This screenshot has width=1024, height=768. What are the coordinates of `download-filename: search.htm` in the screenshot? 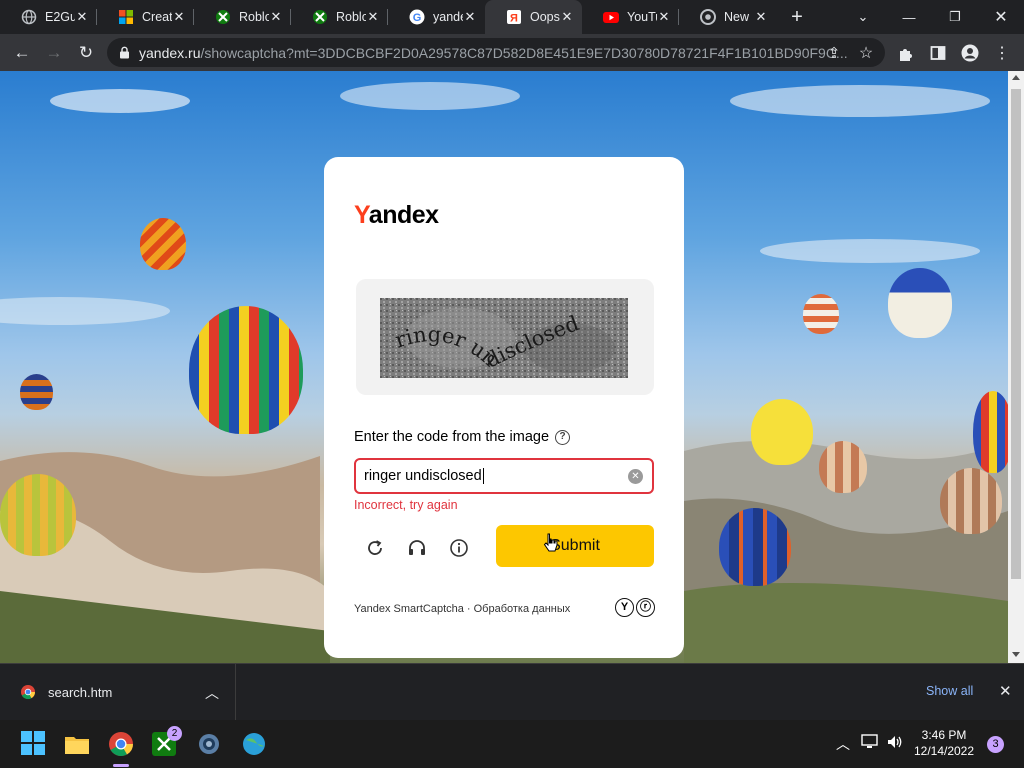 It's located at (80, 692).